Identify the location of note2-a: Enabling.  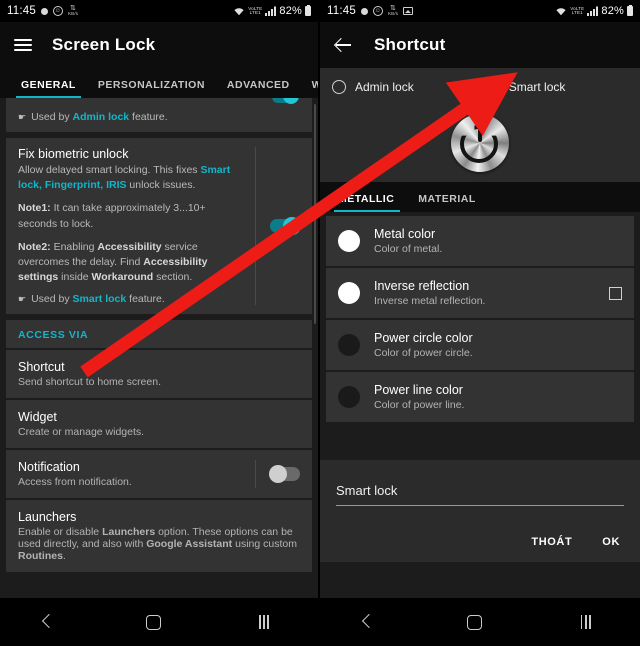
(74, 246).